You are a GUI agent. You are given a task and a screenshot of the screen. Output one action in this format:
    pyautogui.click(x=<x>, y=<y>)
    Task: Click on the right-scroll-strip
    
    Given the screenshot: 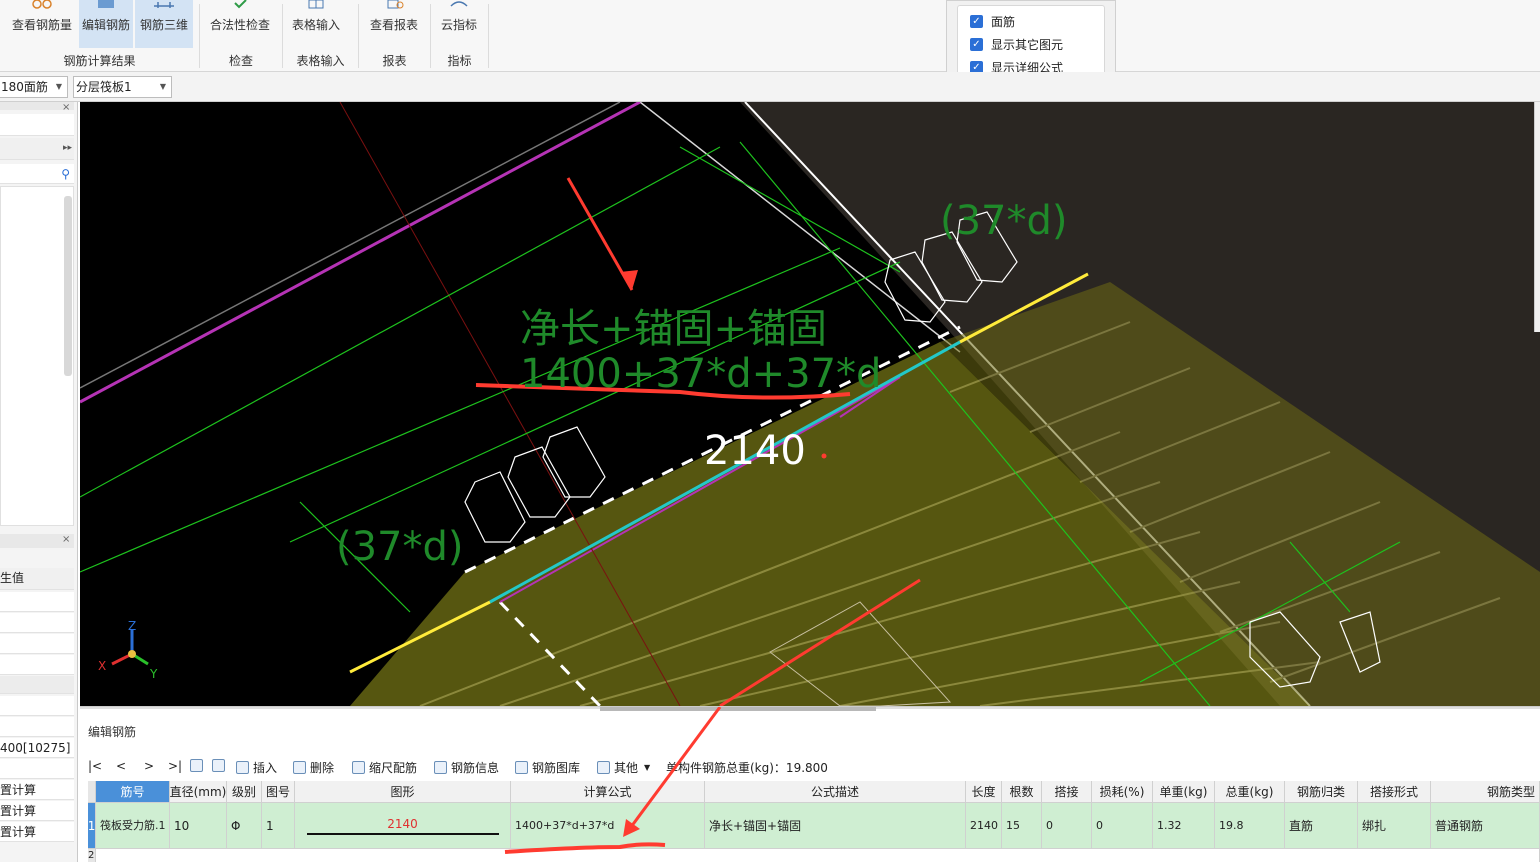 What is the action you would take?
    pyautogui.click(x=1537, y=217)
    